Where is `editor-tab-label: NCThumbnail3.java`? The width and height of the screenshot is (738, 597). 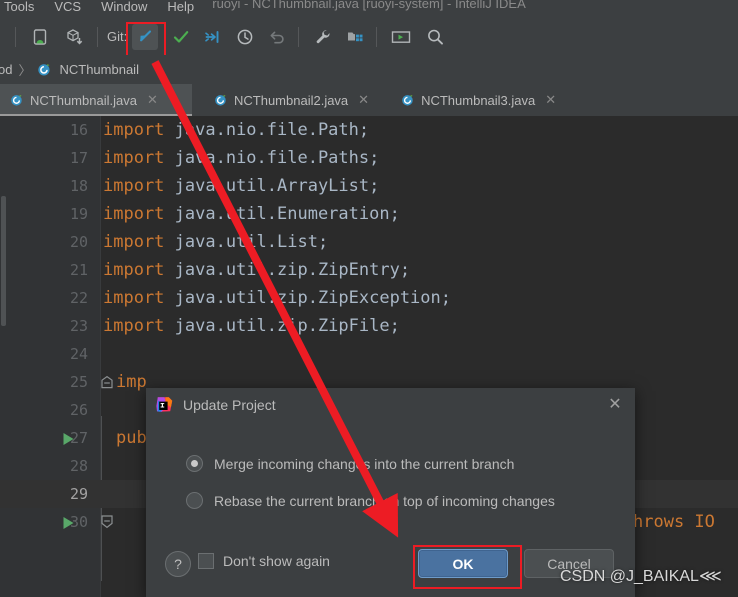
editor-tab-label: NCThumbnail3.java is located at coordinates (478, 100).